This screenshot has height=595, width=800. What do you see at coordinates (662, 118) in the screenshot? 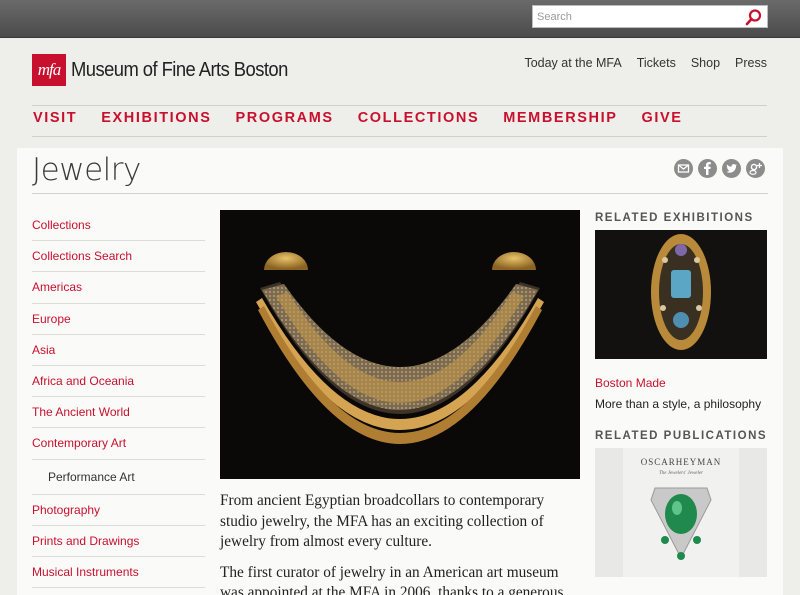
I see `nav-give: GIVE` at bounding box center [662, 118].